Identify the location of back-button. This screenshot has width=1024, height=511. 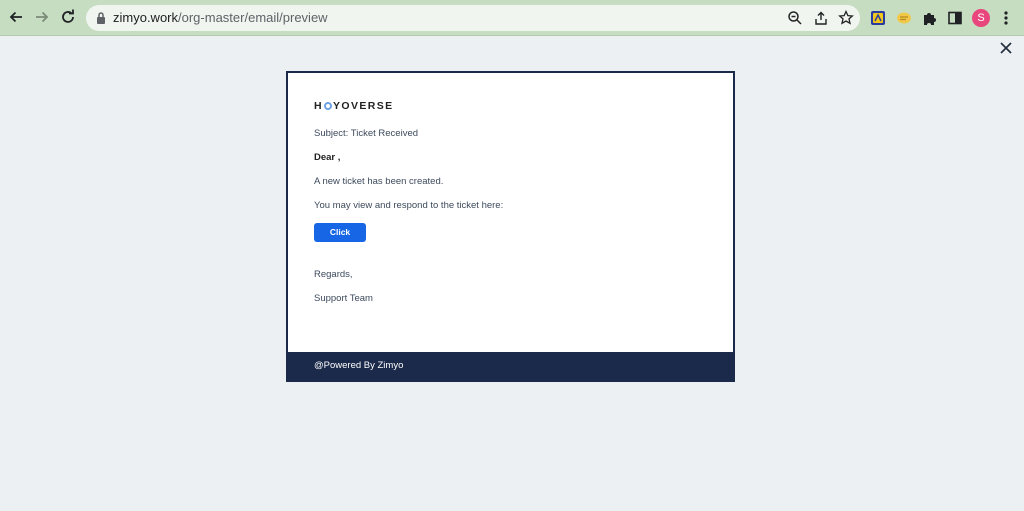
(16, 17).